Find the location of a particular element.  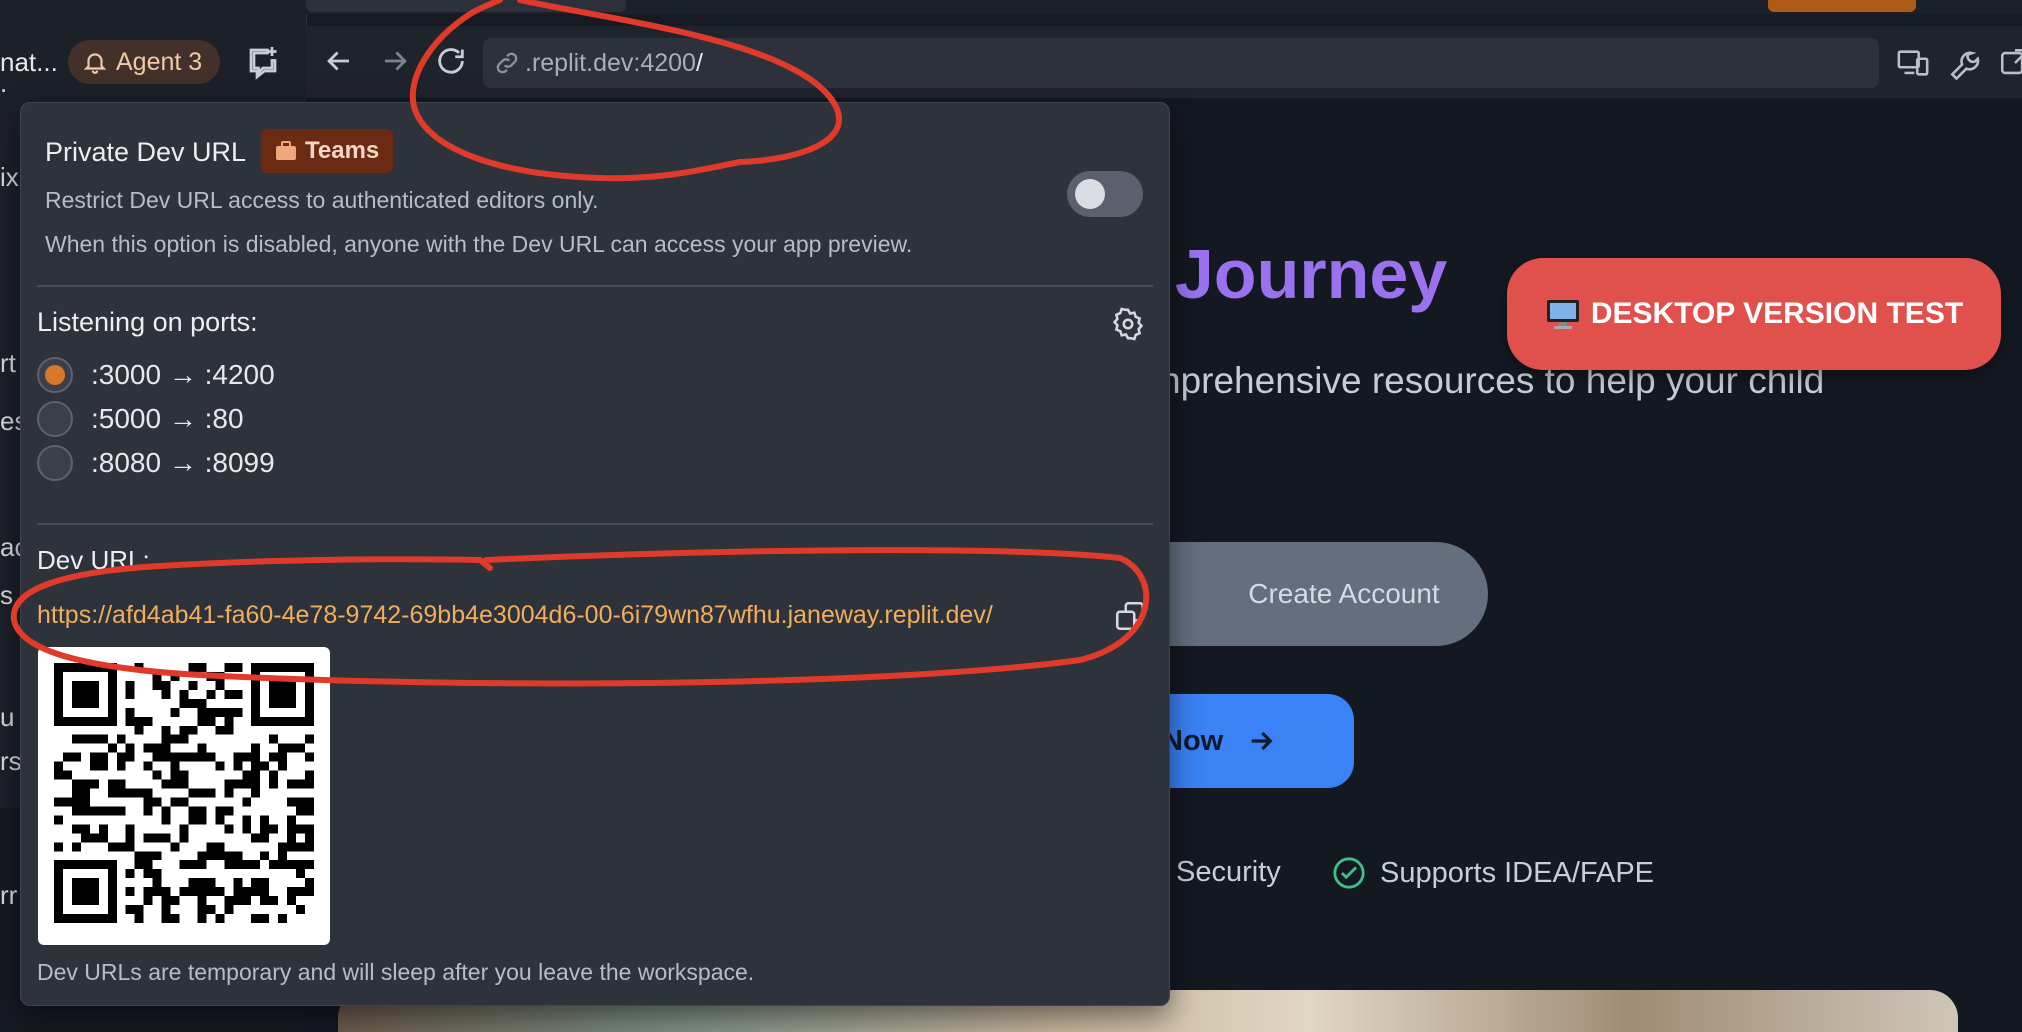

create-account-button: Create Account is located at coordinates (1304, 594).